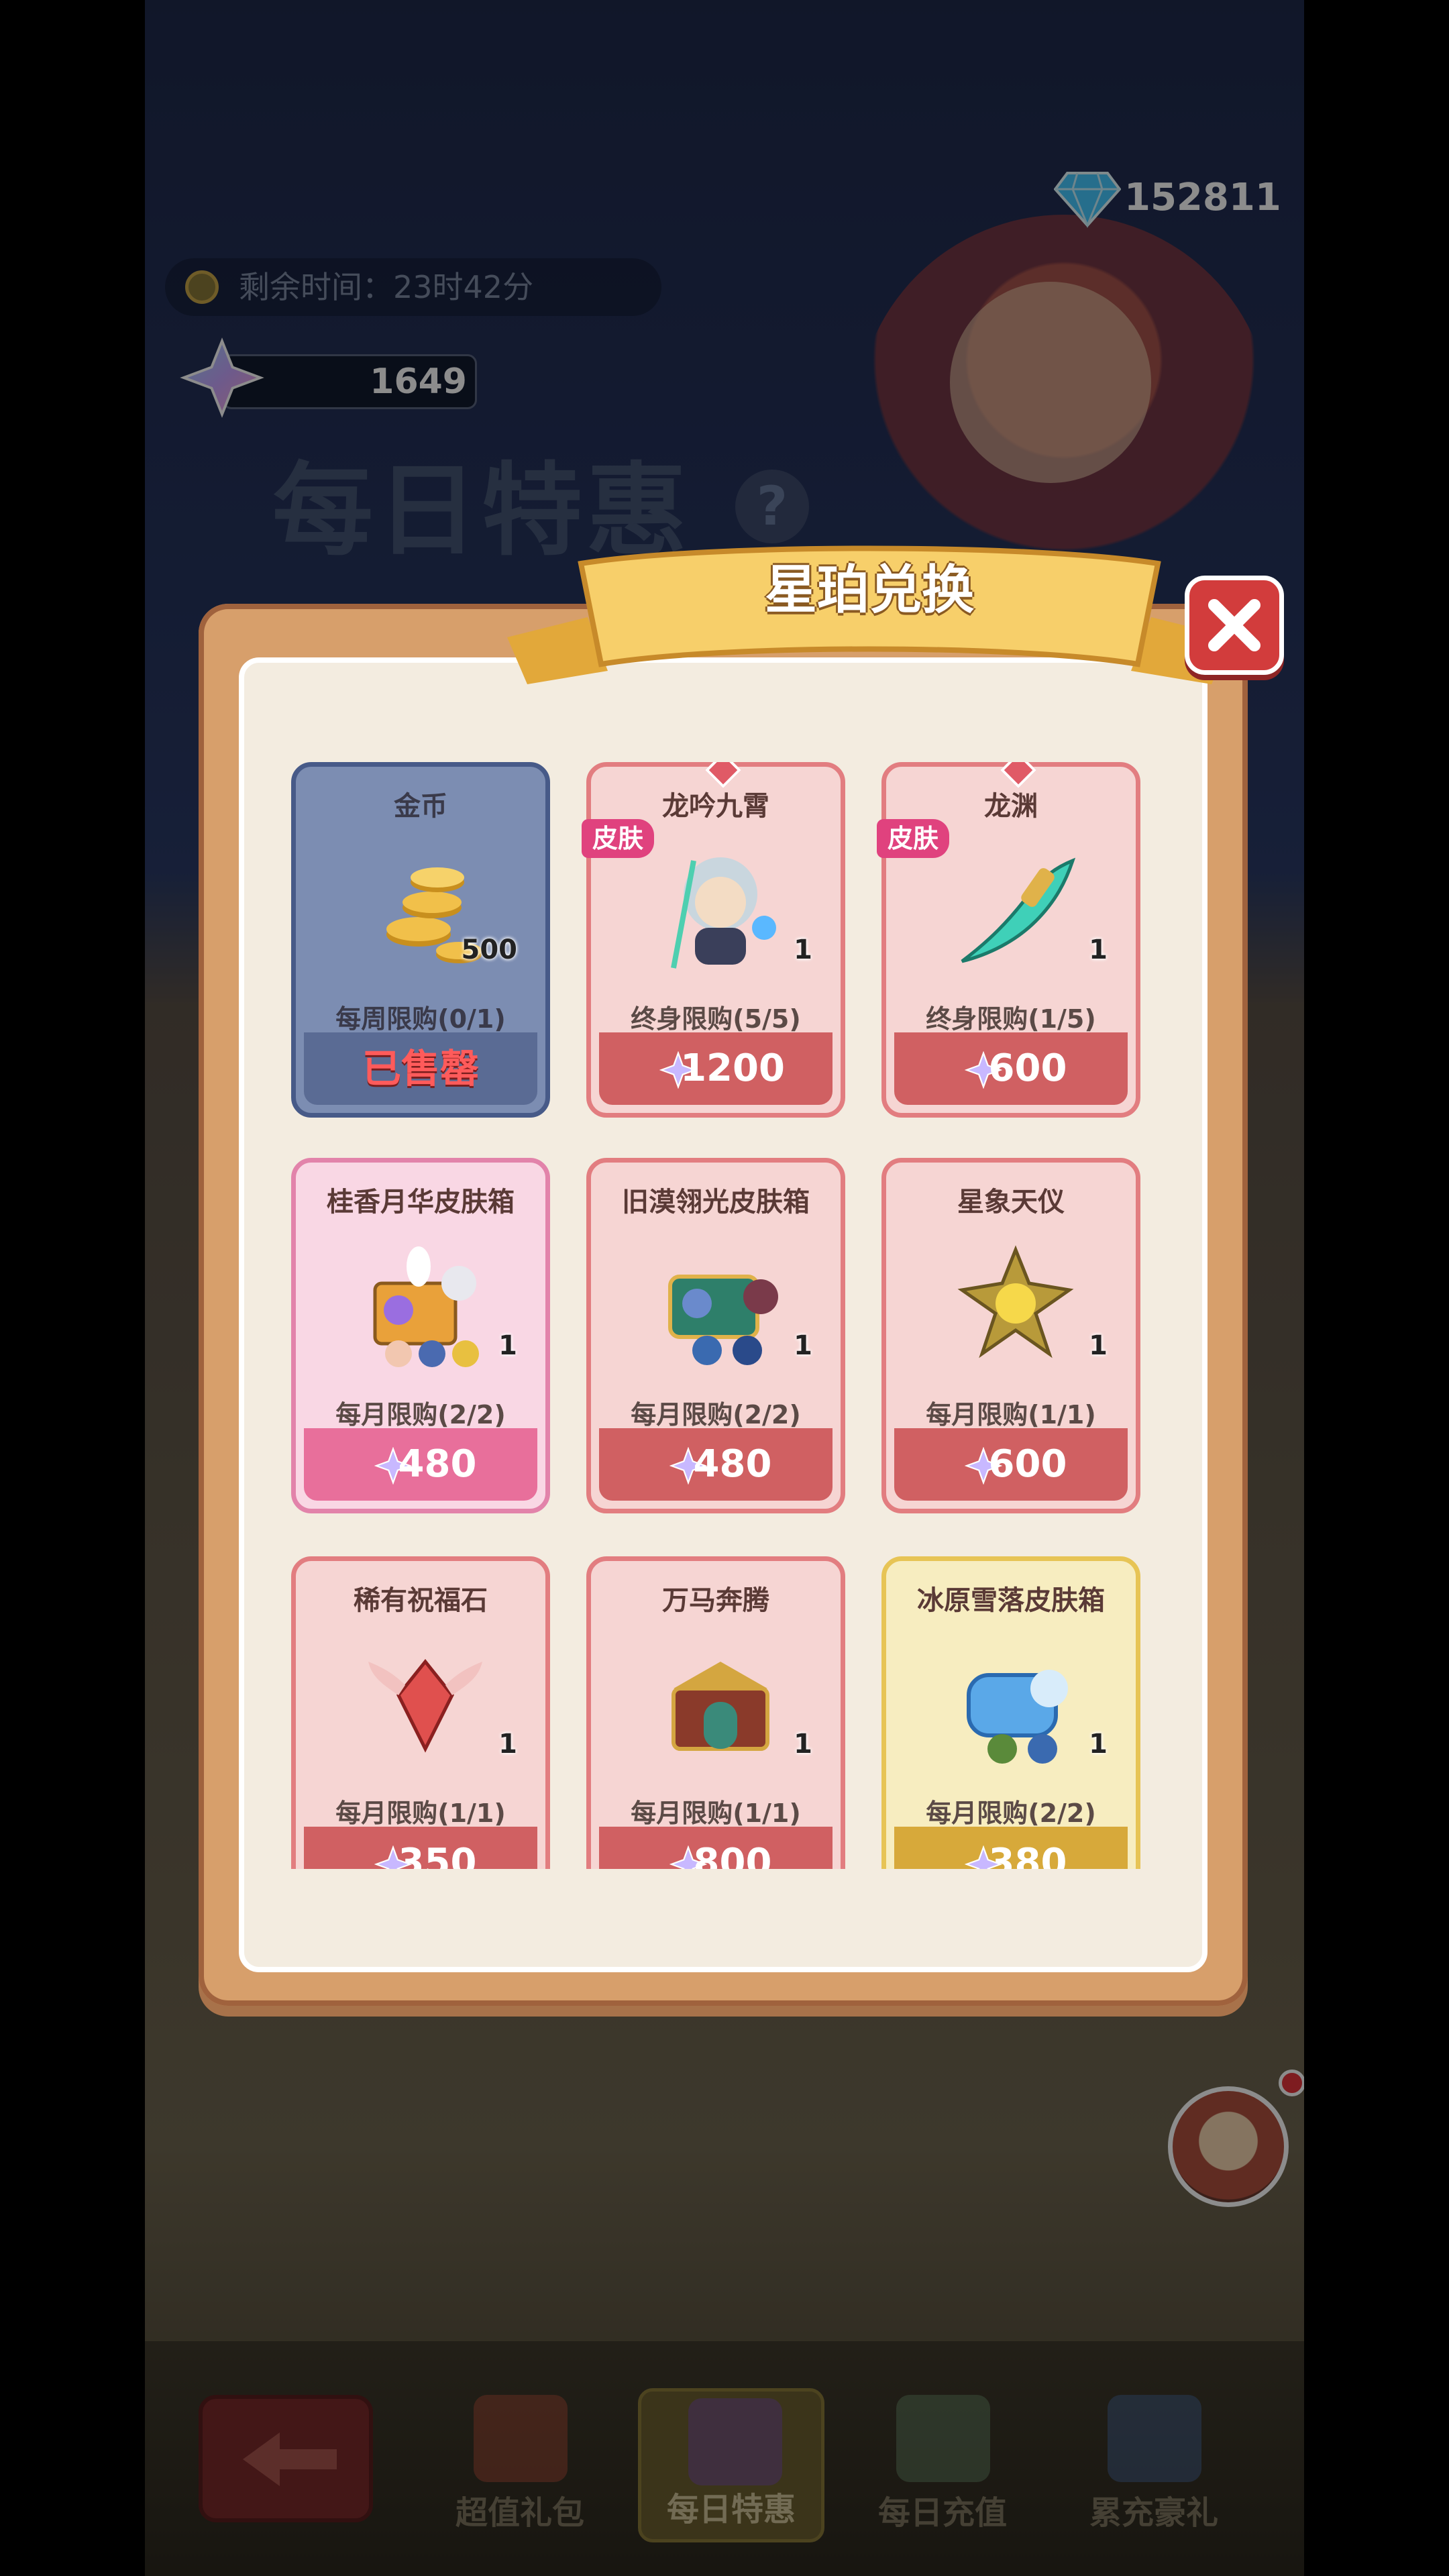  I want to click on shop-item-card: 金币 500 每周限购(0/1) 已售罄, so click(420, 940).